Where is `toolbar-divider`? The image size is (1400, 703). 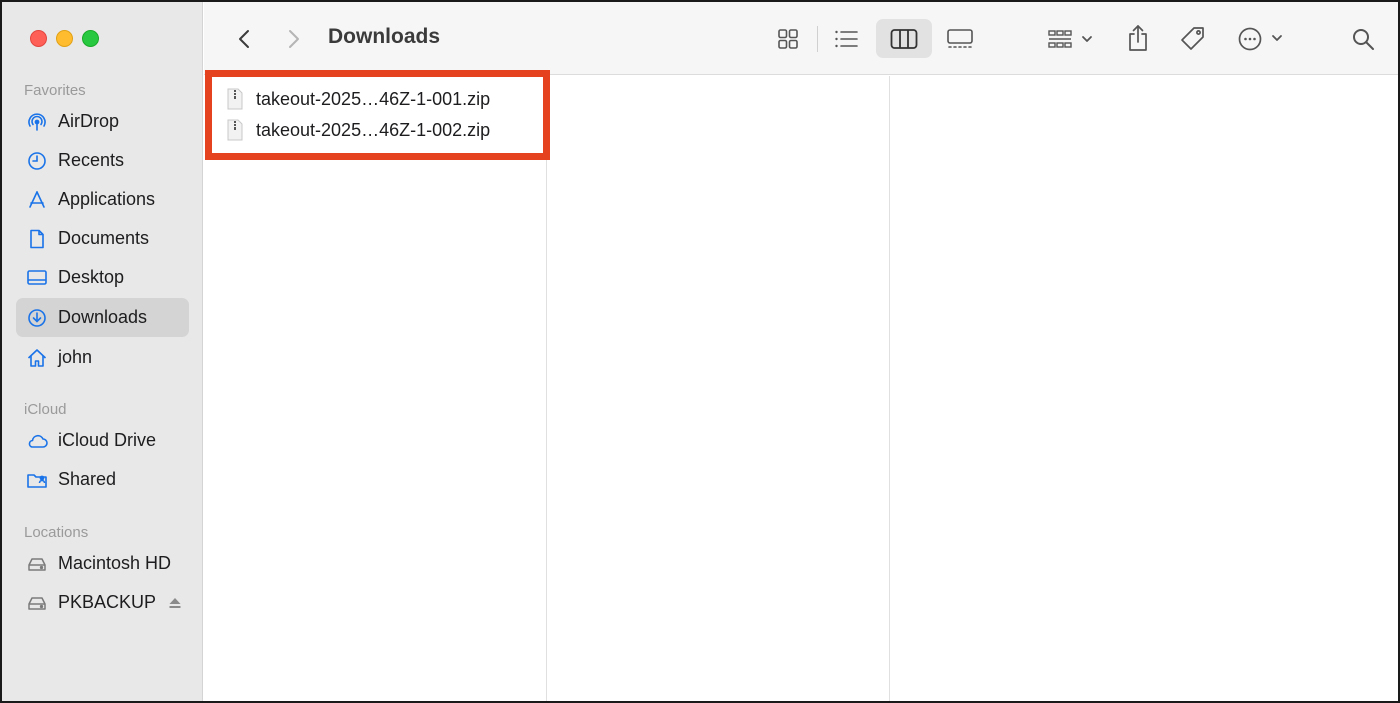
toolbar-divider is located at coordinates (817, 39).